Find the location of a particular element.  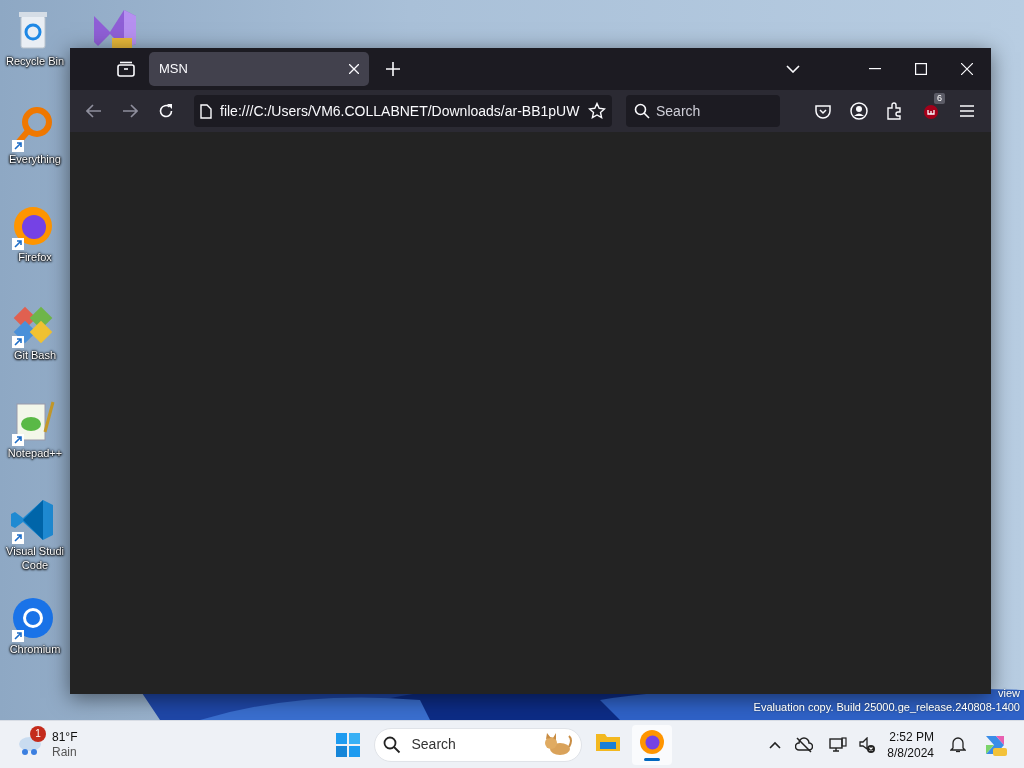

address-bar: file:///C:/Users/VM6.COLLABNET/Downloads/ar-BB1pUW is located at coordinates (403, 111).